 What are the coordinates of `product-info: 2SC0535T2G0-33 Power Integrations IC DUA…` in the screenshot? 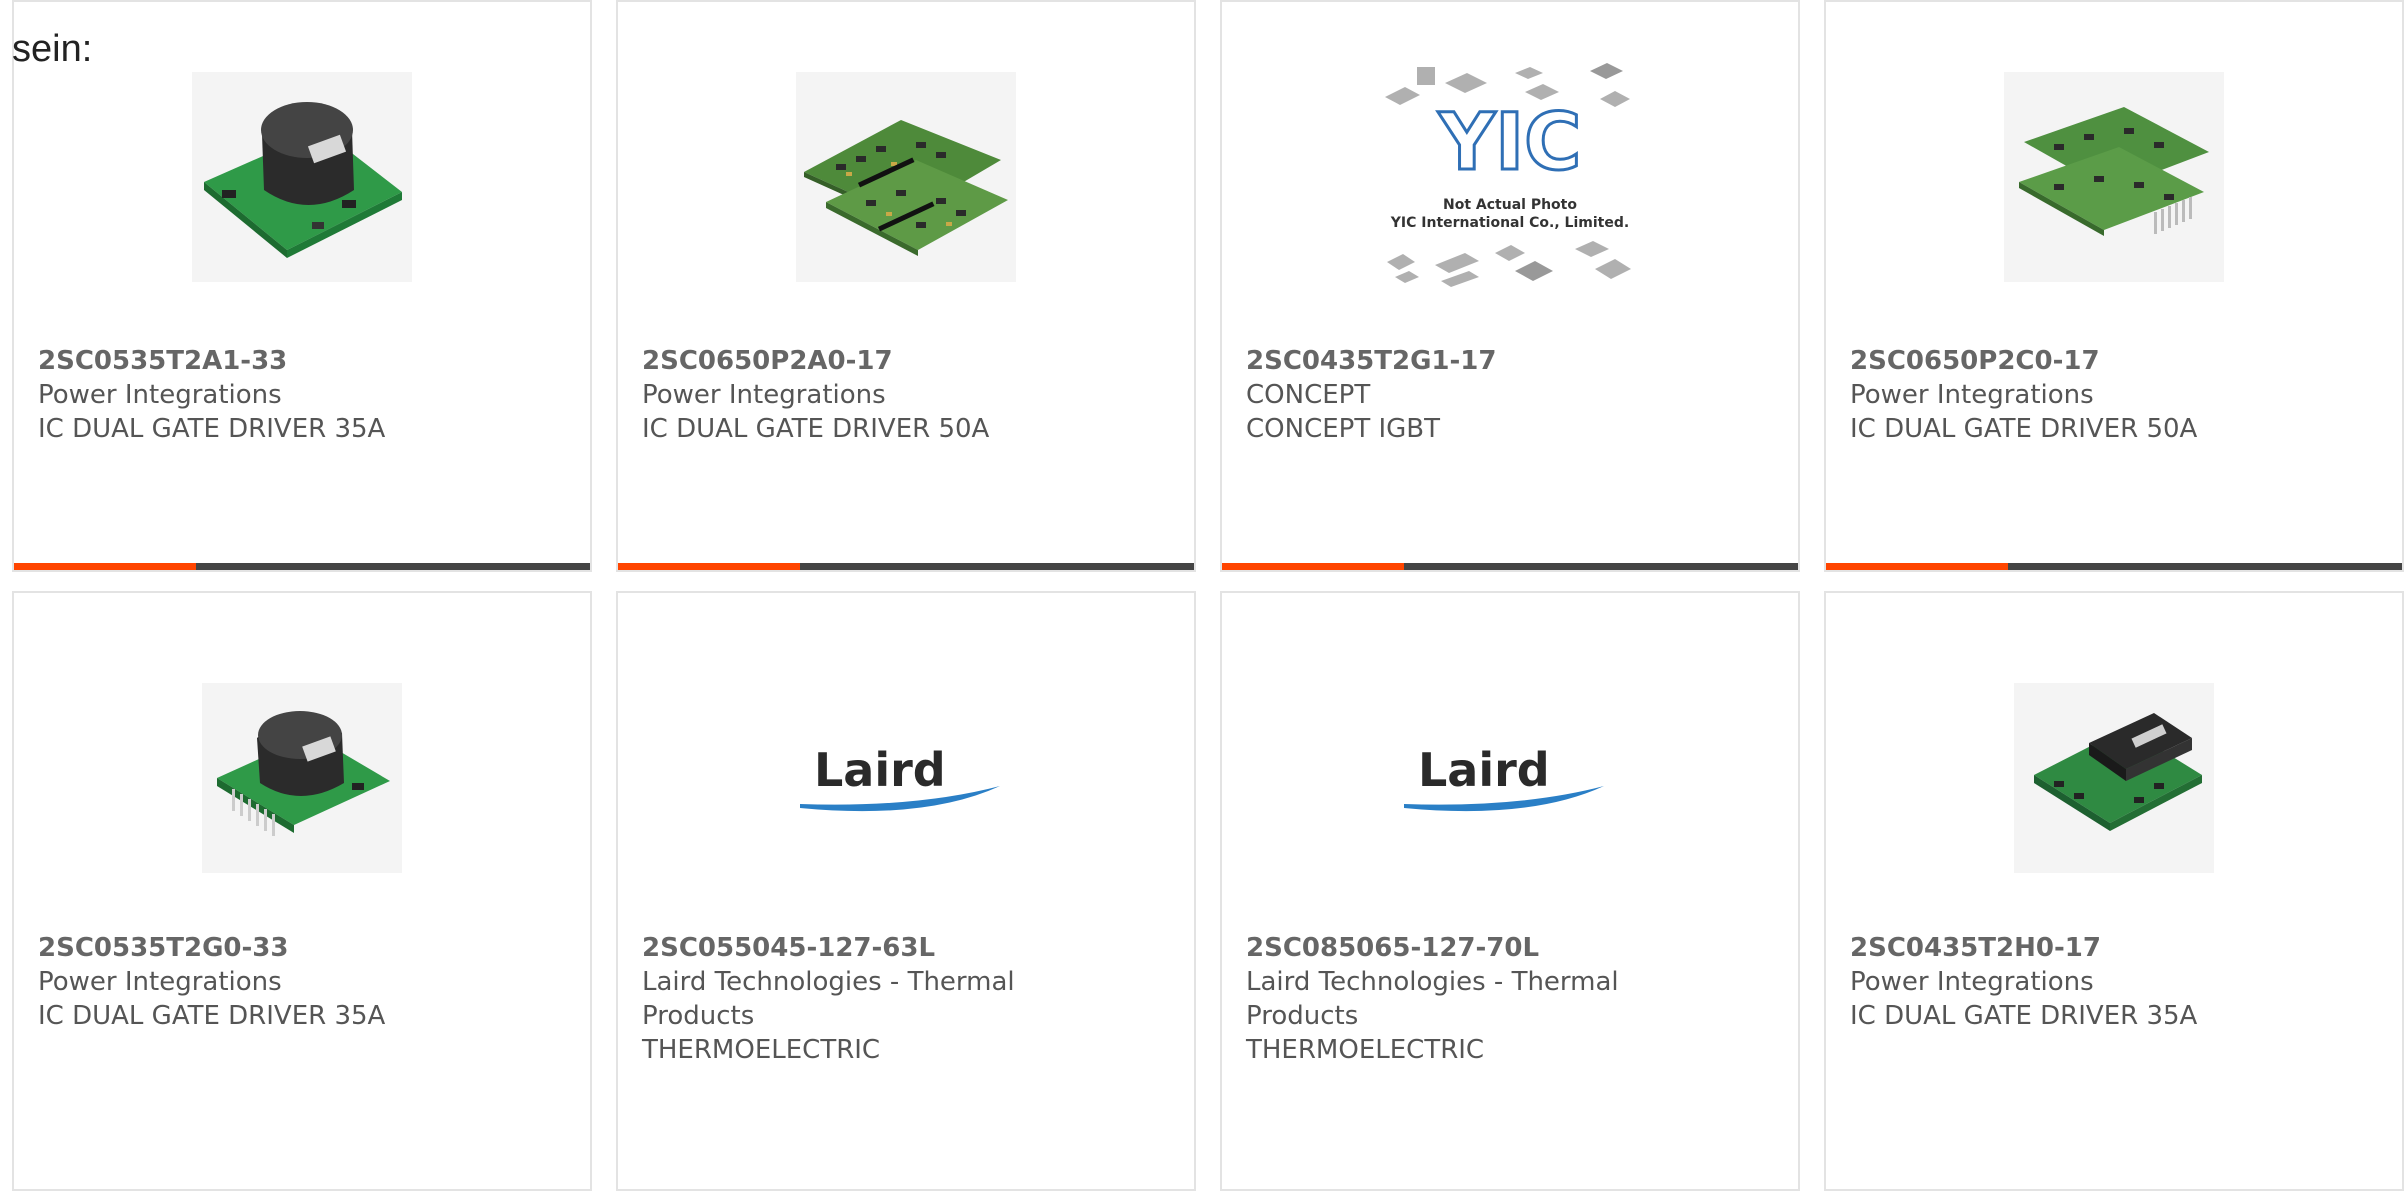 It's located at (294, 982).